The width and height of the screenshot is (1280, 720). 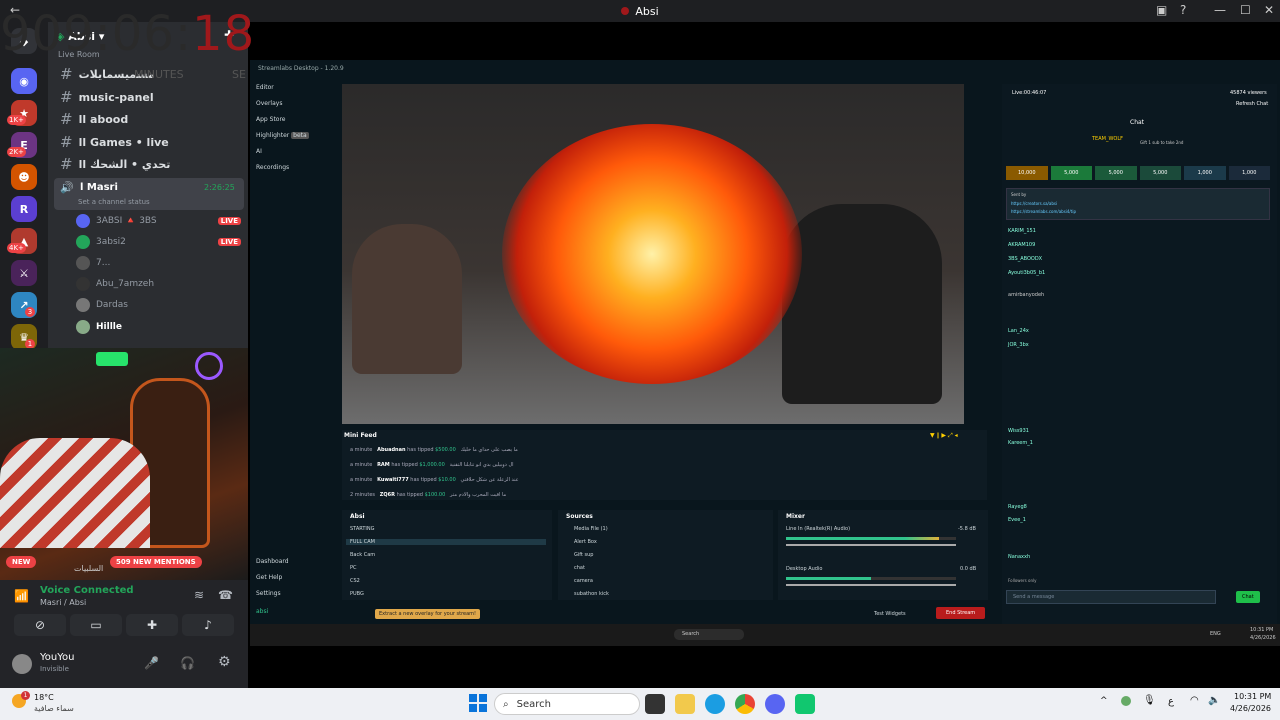 What do you see at coordinates (149, 164) in the screenshot?
I see `channel-item: # ll تحدي • الشحك` at bounding box center [149, 164].